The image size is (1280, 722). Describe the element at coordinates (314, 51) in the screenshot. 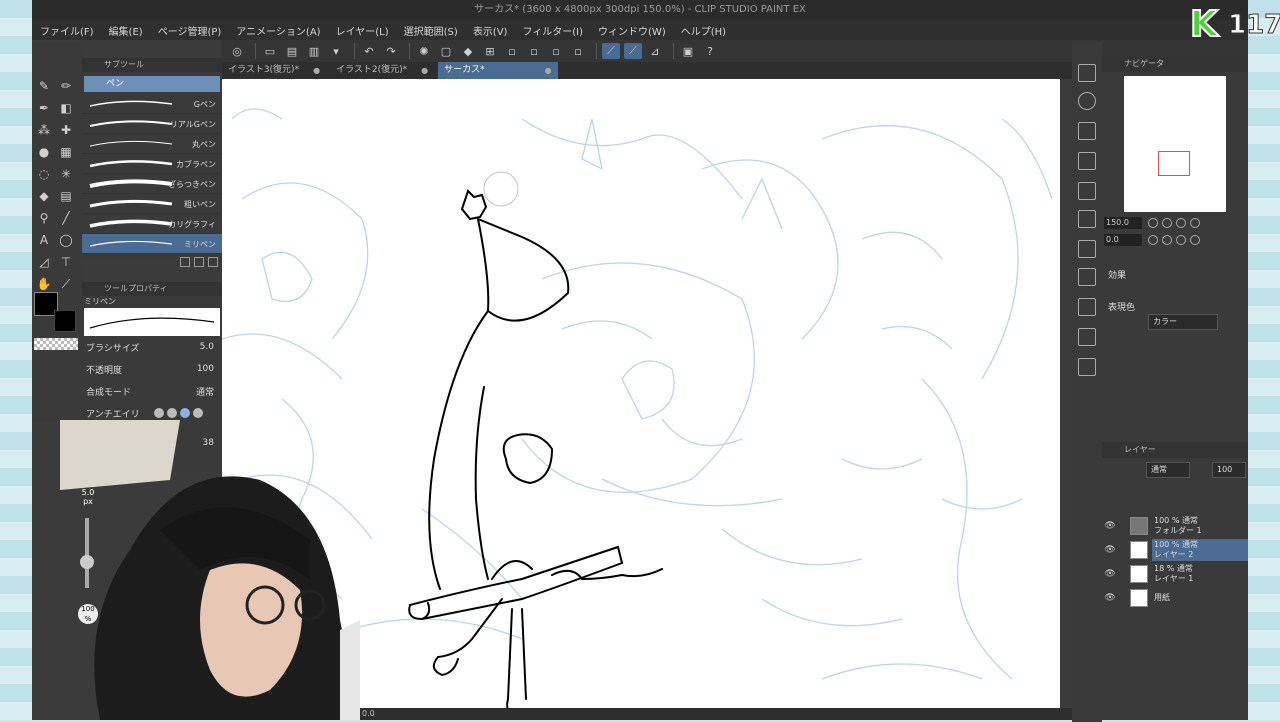

I see `save-icon: ▥` at that location.